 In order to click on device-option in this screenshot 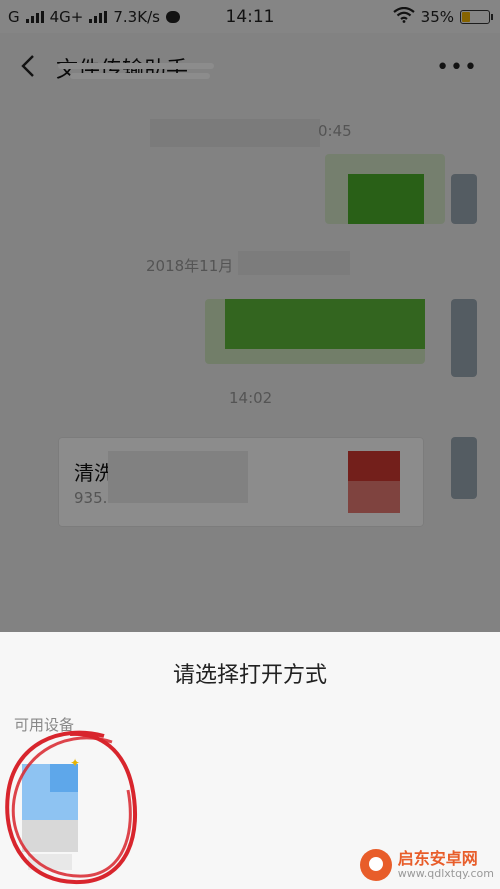, I will do `click(53, 808)`.